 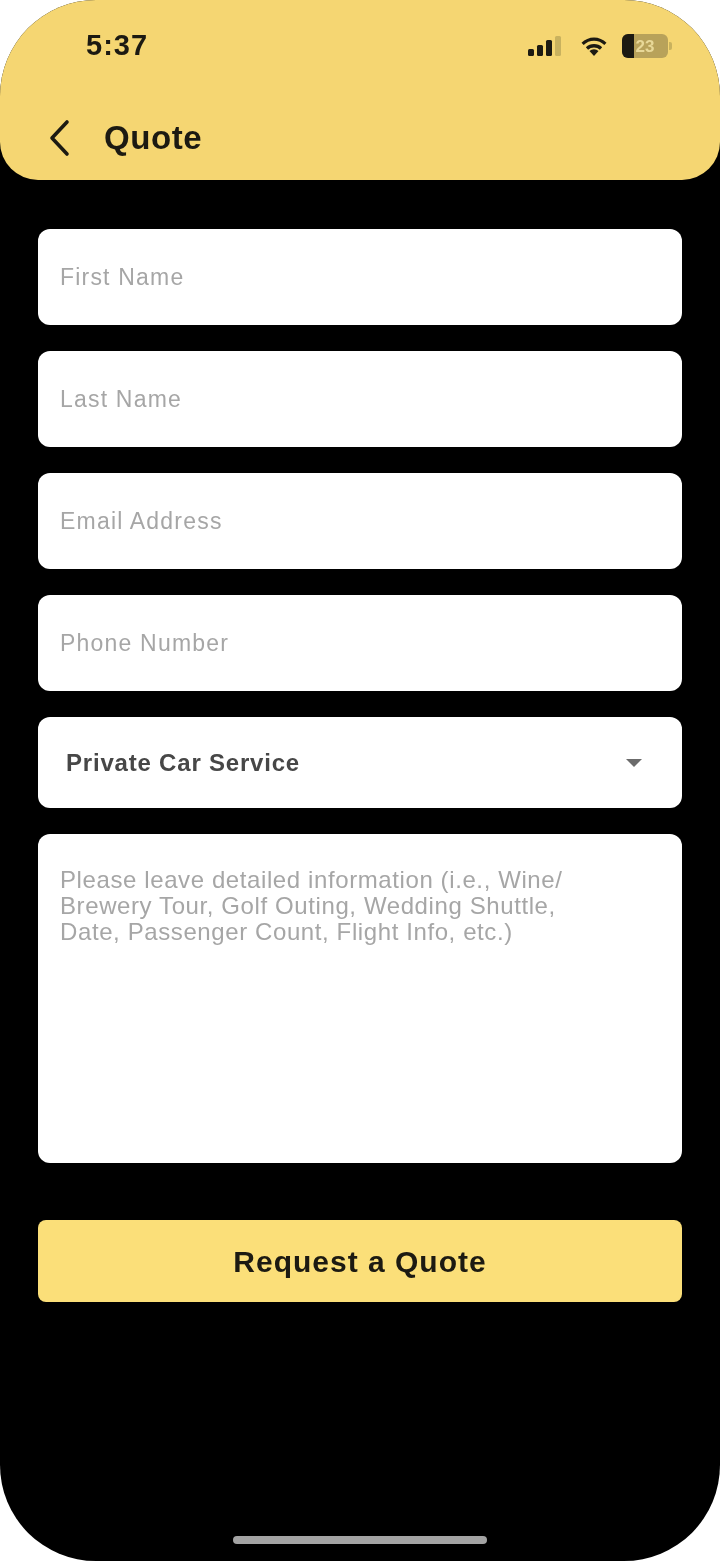 I want to click on status-time: 5:37, so click(x=117, y=46).